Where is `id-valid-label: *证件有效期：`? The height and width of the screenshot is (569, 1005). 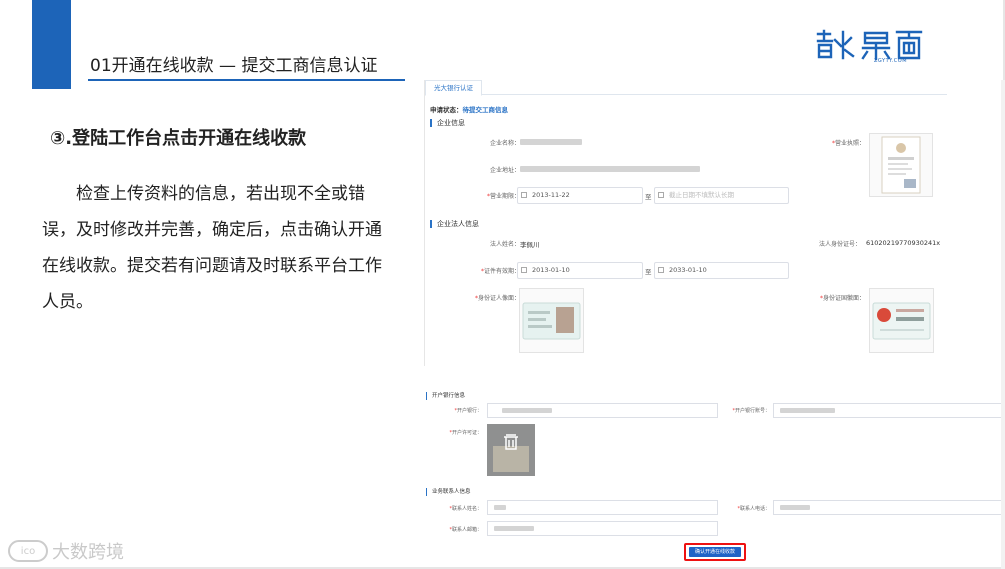
id-valid-label: *证件有效期： is located at coordinates (500, 271).